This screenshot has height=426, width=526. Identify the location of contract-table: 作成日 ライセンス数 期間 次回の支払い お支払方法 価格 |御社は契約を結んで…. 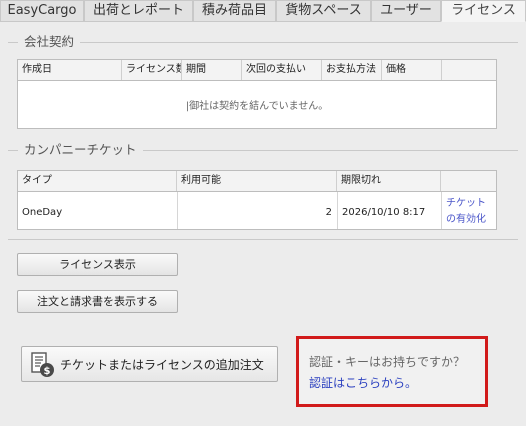
(257, 94).